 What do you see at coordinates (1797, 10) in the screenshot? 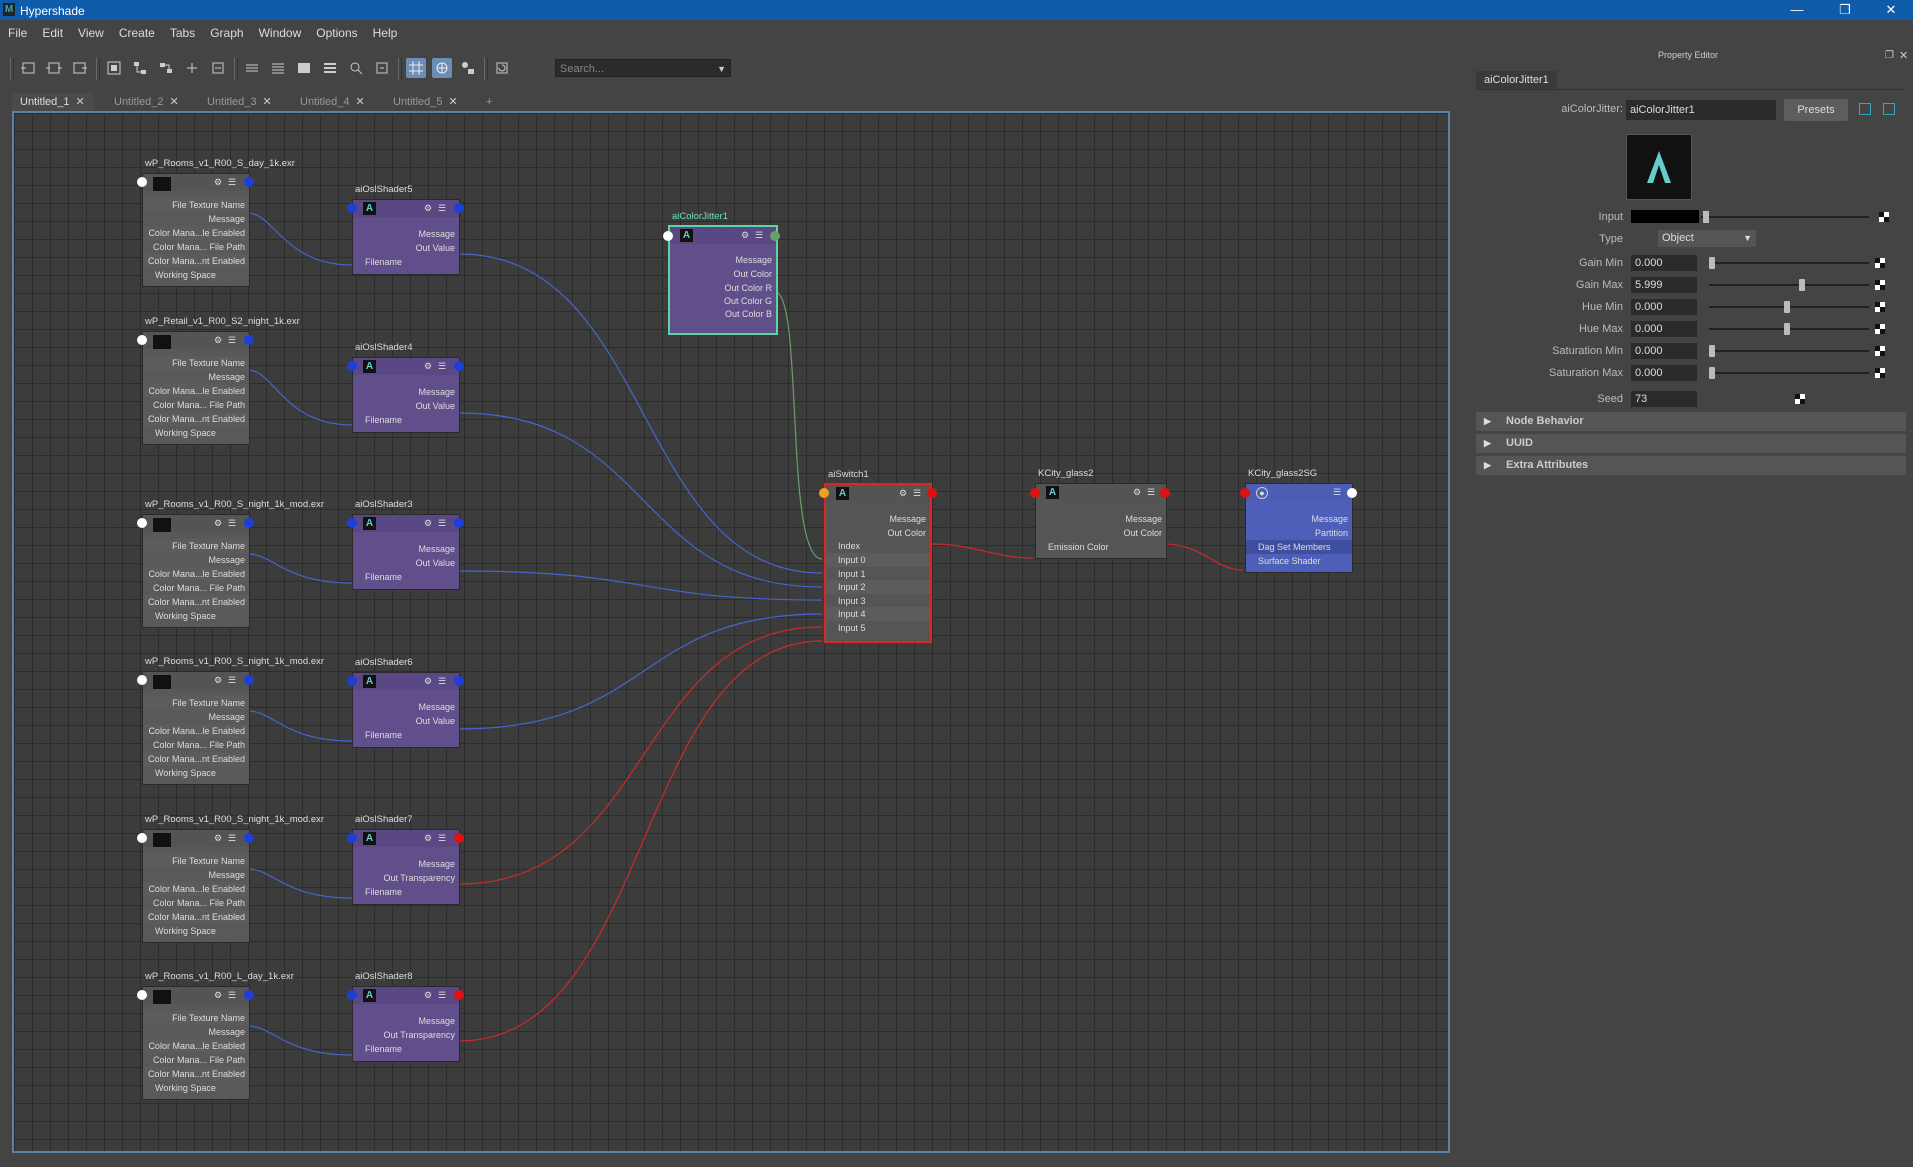
I see `minimize-icon: —` at bounding box center [1797, 10].